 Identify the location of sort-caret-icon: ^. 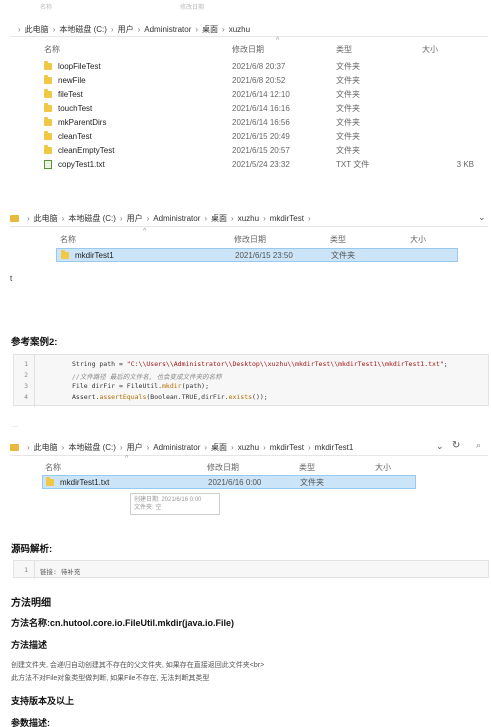
(278, 40).